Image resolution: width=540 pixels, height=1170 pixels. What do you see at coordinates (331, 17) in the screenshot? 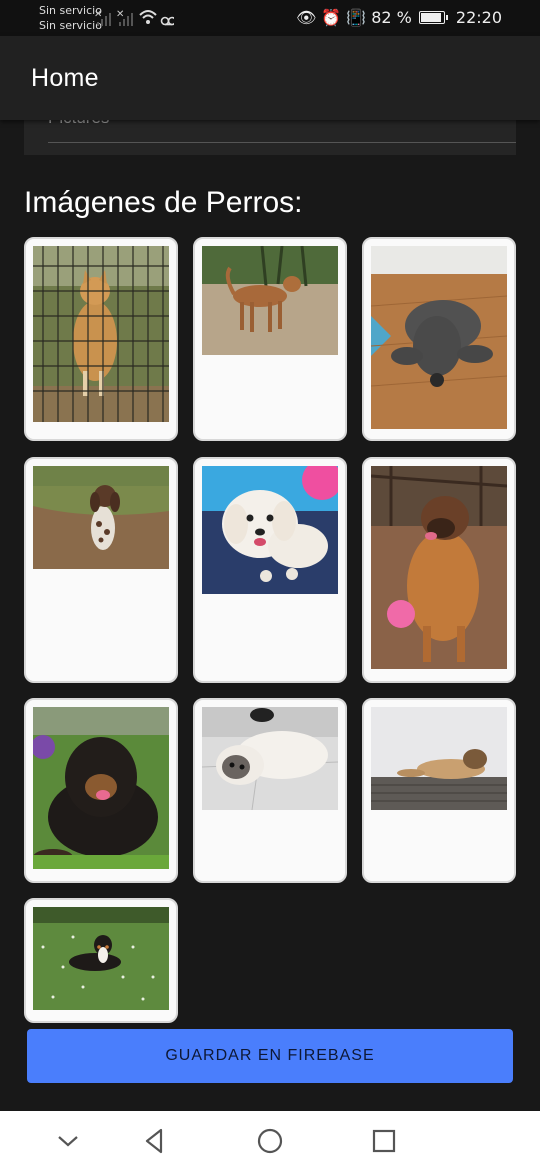
I see `alarm-icon: ⏰` at bounding box center [331, 17].